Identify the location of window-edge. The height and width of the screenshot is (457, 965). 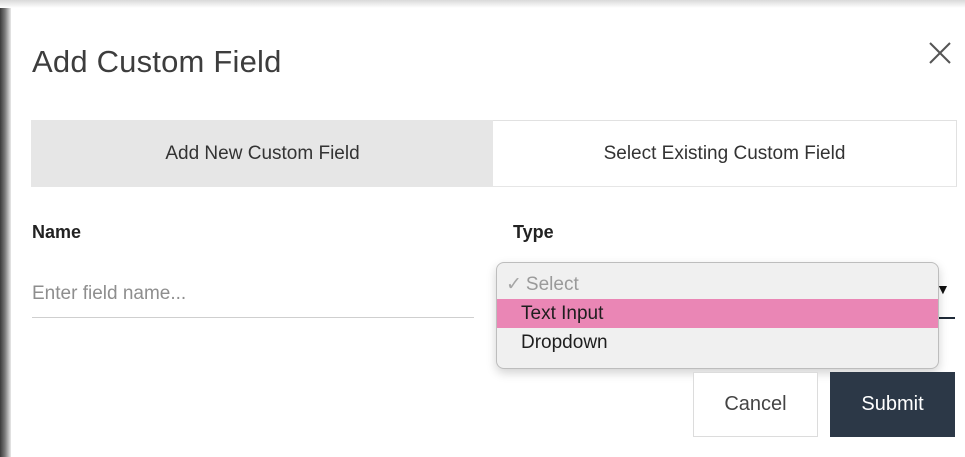
(5, 228).